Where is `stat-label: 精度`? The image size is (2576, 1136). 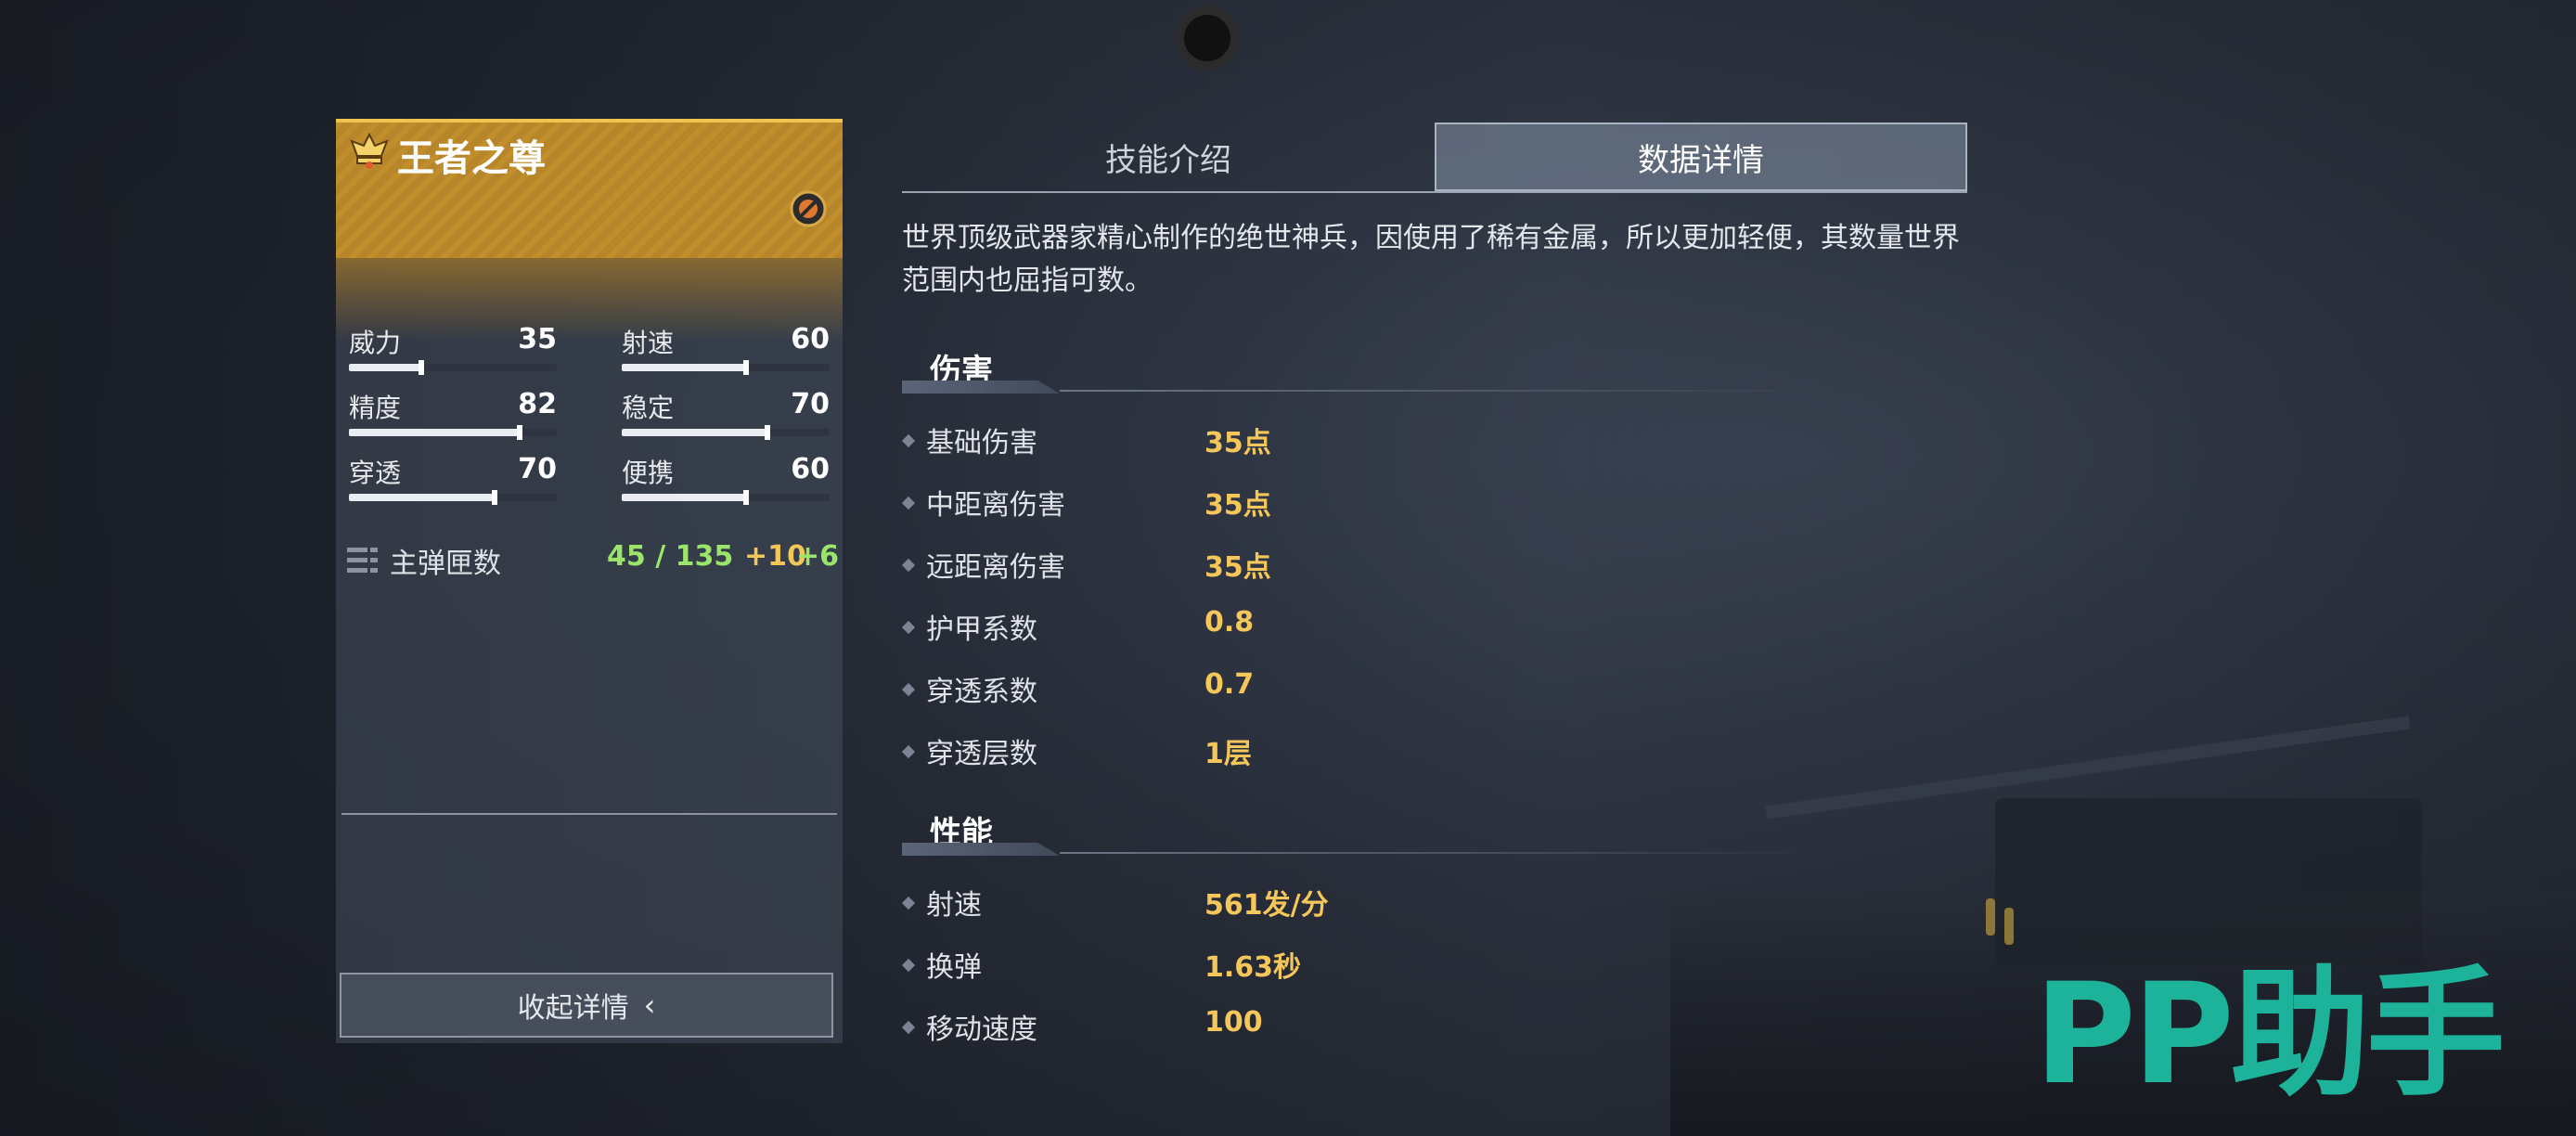
stat-label: 精度 is located at coordinates (375, 408).